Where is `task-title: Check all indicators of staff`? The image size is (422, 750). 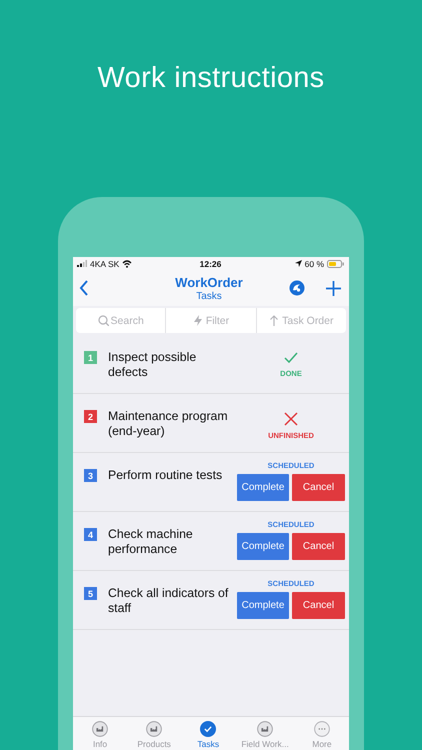 task-title: Check all indicators of staff is located at coordinates (169, 601).